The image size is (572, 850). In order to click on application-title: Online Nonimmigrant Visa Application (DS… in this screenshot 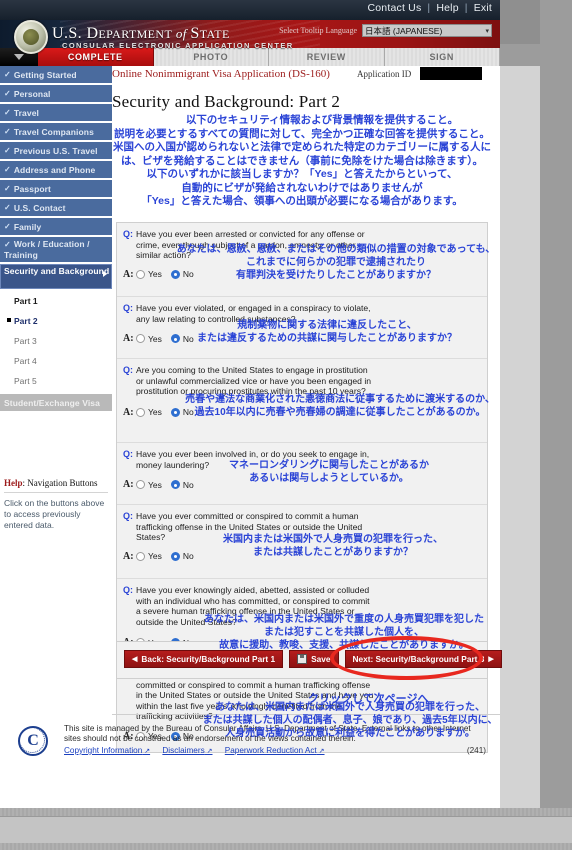, I will do `click(221, 74)`.